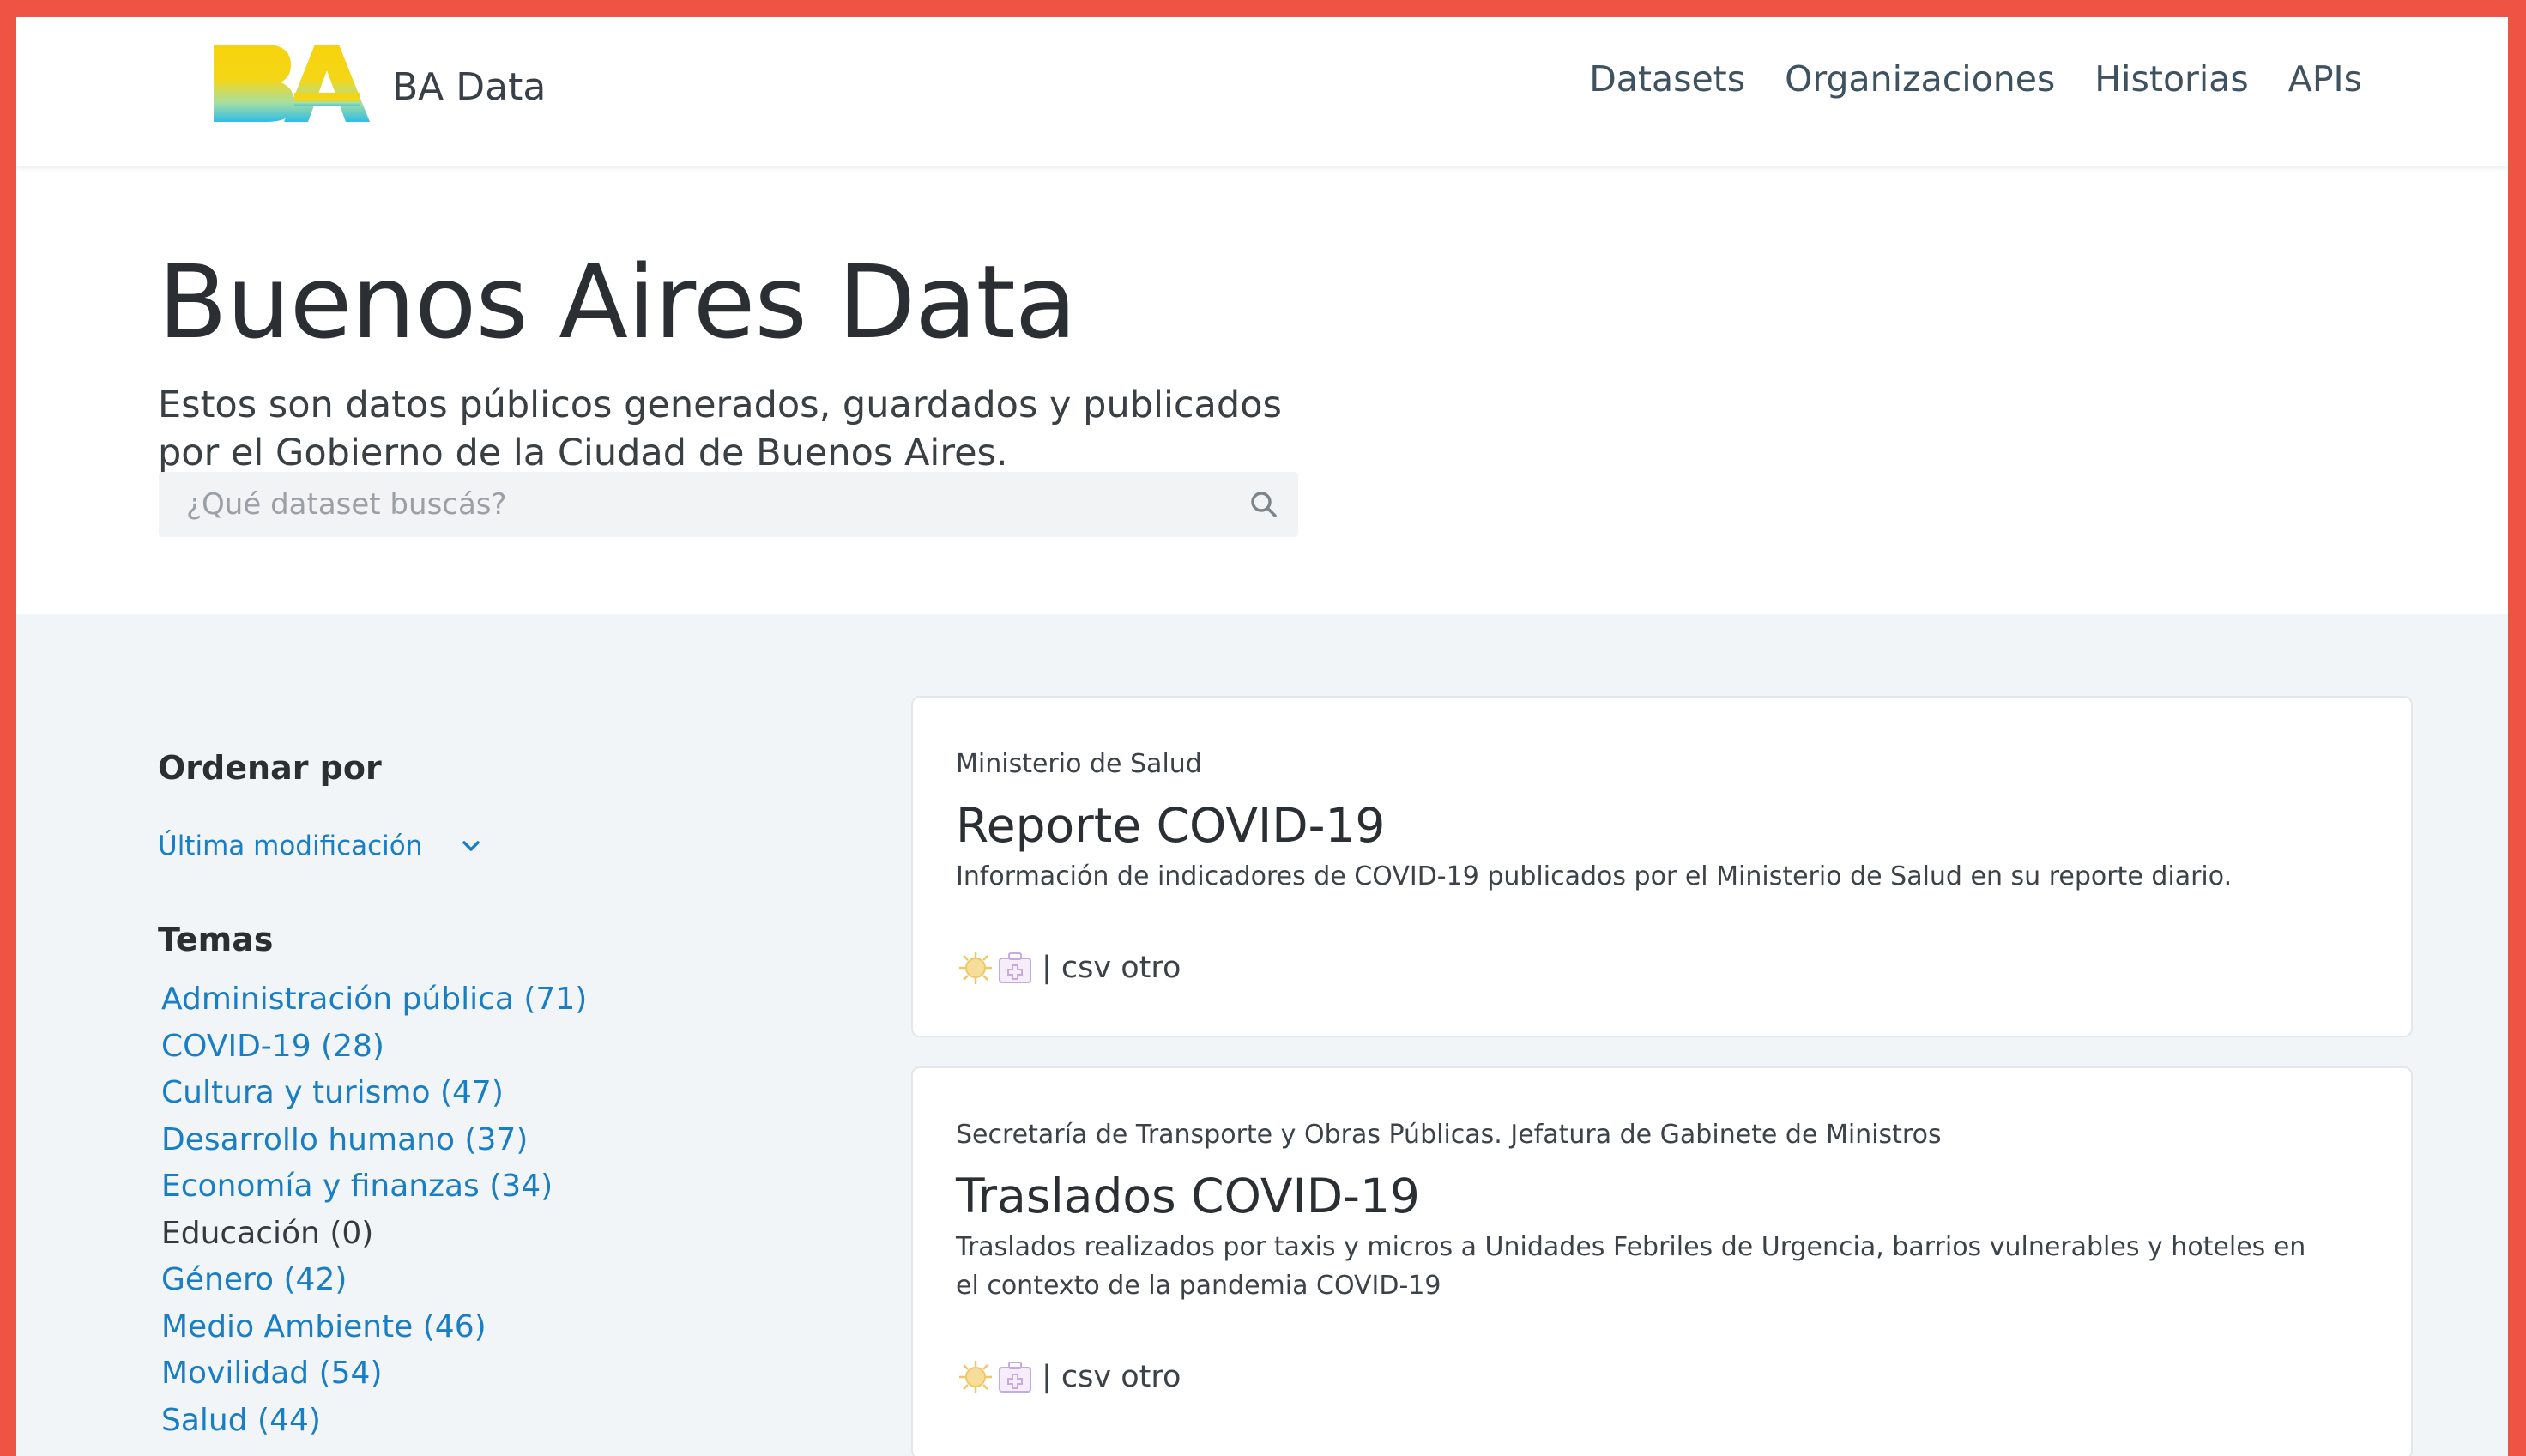  Describe the element at coordinates (1170, 825) in the screenshot. I see `dataset-title: Reporte COVID-19` at that location.